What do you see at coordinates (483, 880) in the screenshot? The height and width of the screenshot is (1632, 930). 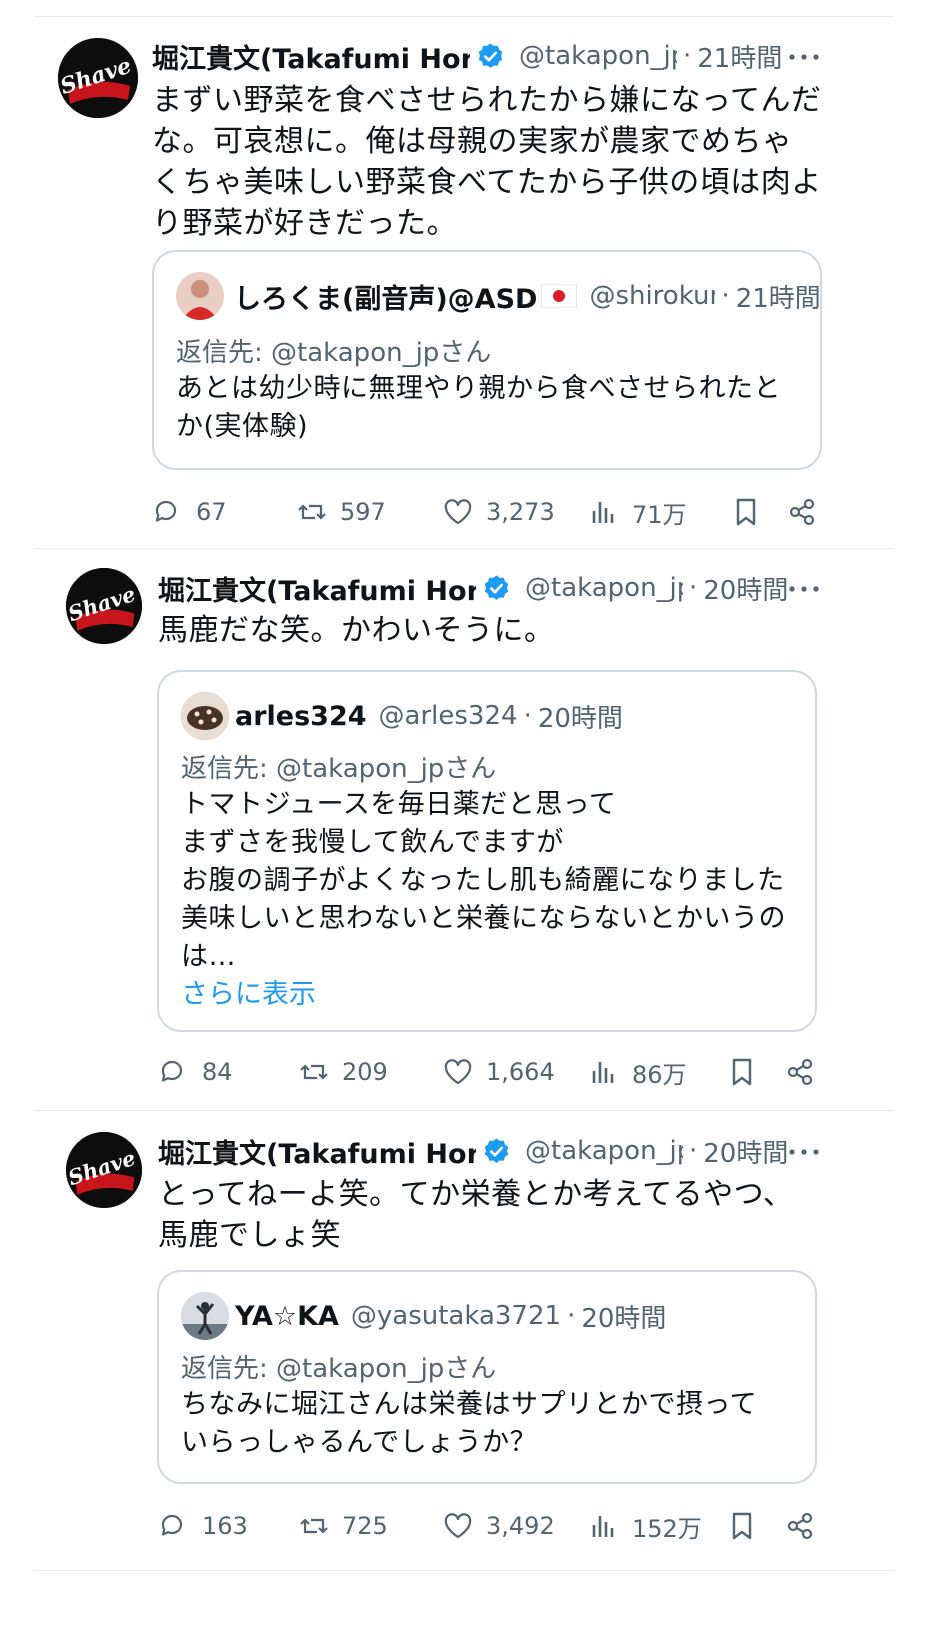 I see `quote-text-line: お腹の調子がよくなったし肌も綺麗になりました` at bounding box center [483, 880].